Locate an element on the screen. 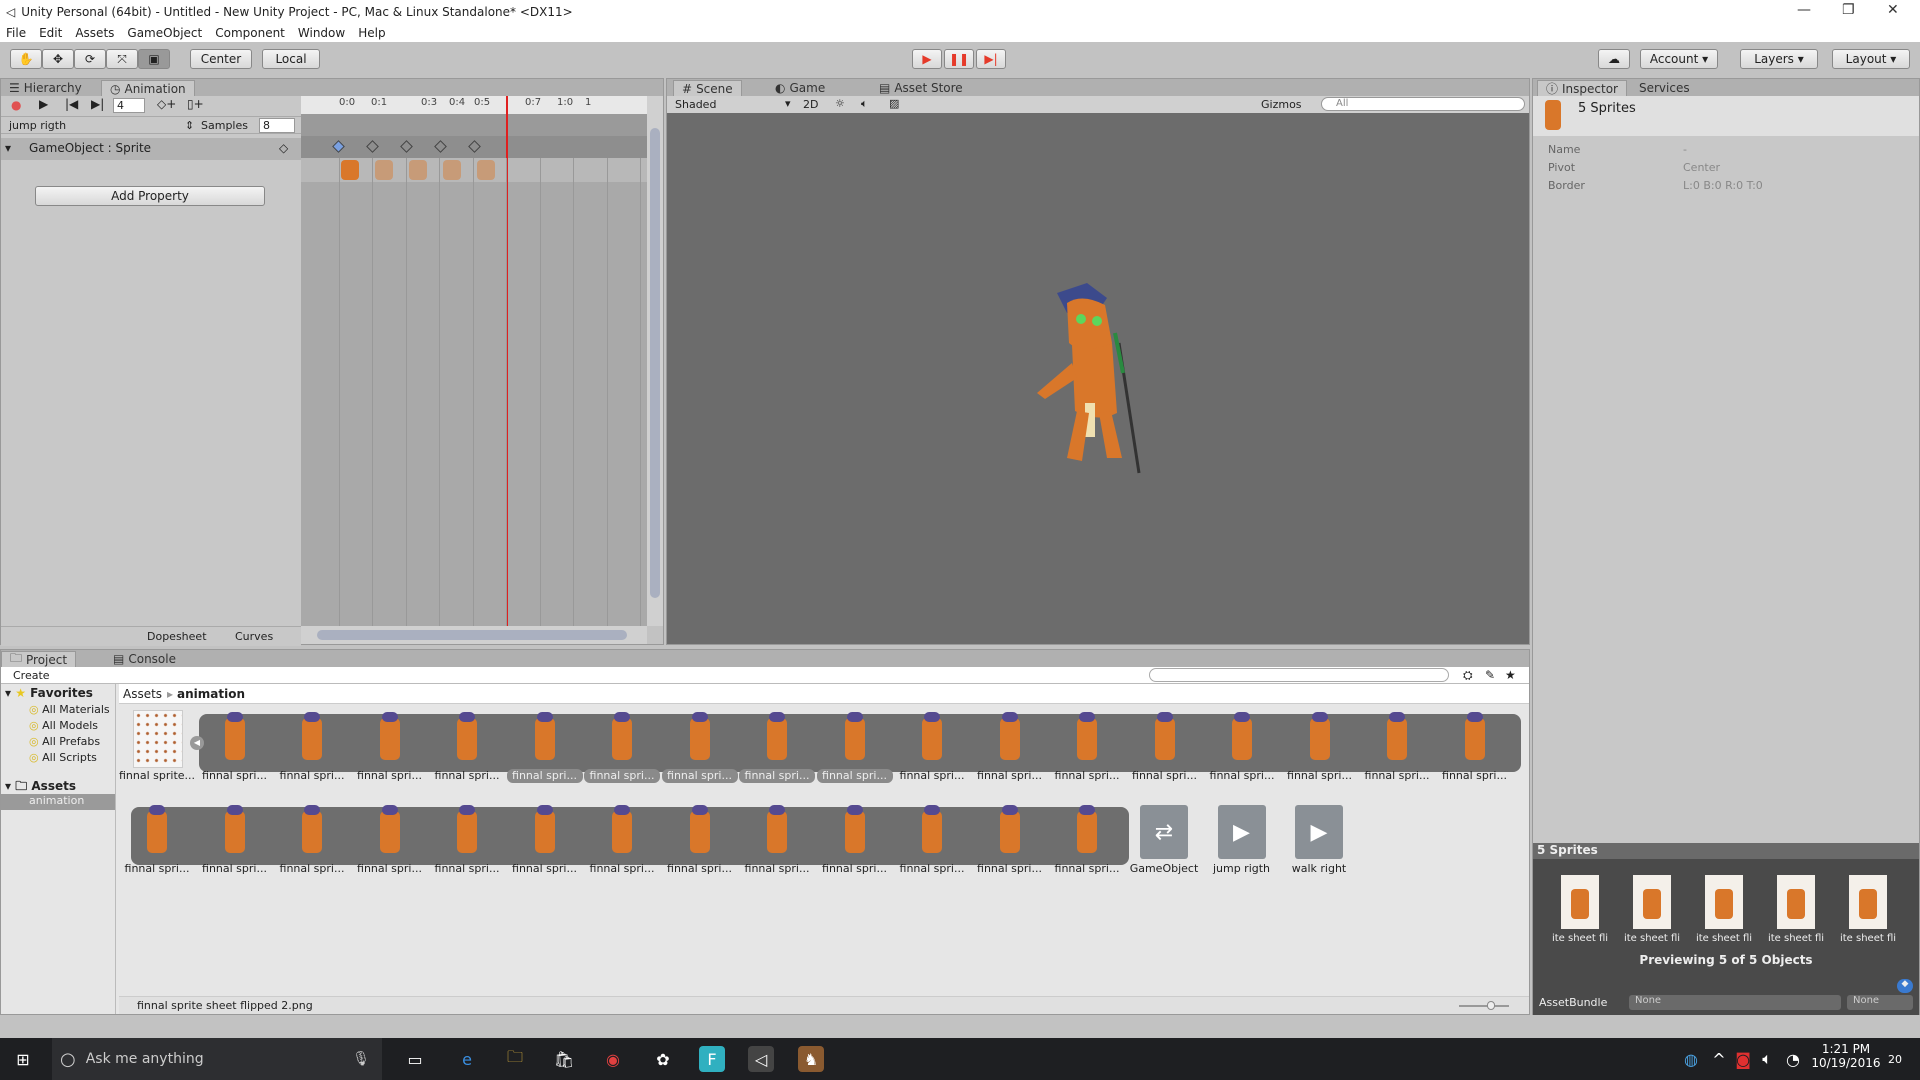 The image size is (1920, 1080). tab-hierarchy: ☰ Hierarchy is located at coordinates (45, 88).